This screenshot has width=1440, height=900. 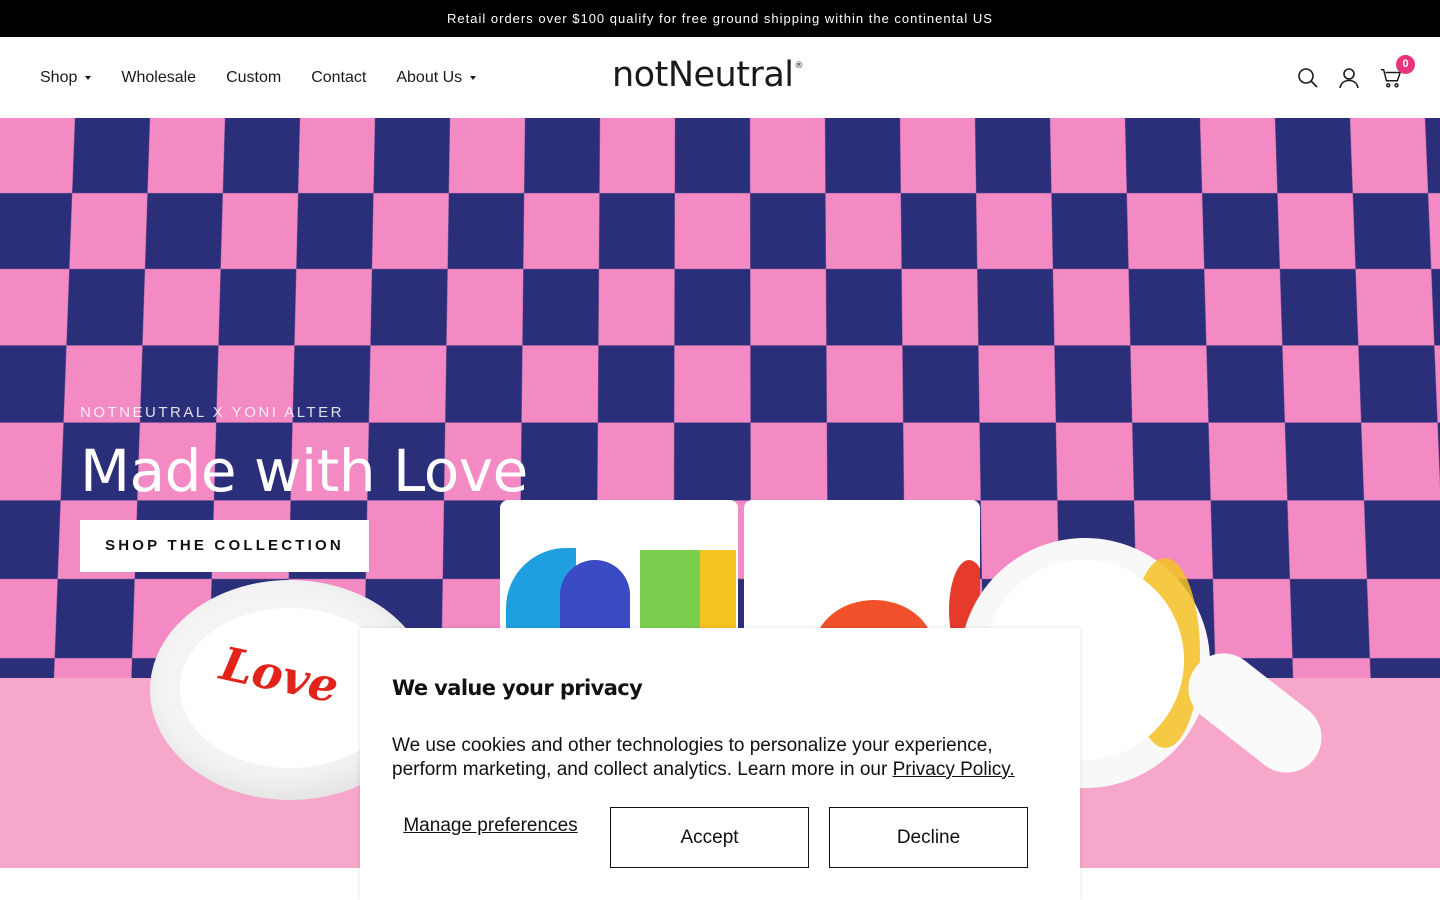 I want to click on mug-love-text: Love, so click(x=280, y=675).